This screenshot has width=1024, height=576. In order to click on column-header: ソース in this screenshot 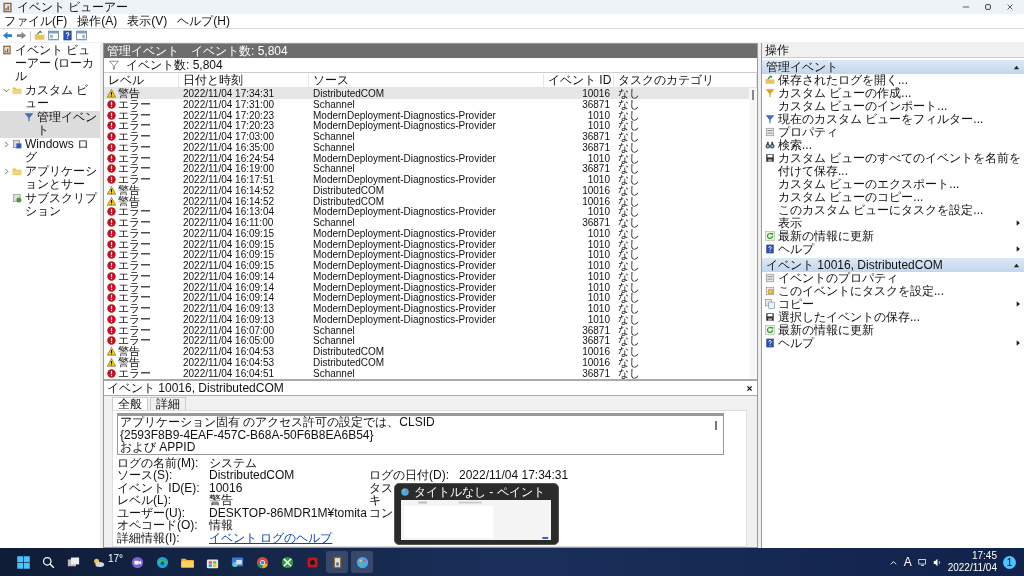, I will do `click(426, 80)`.